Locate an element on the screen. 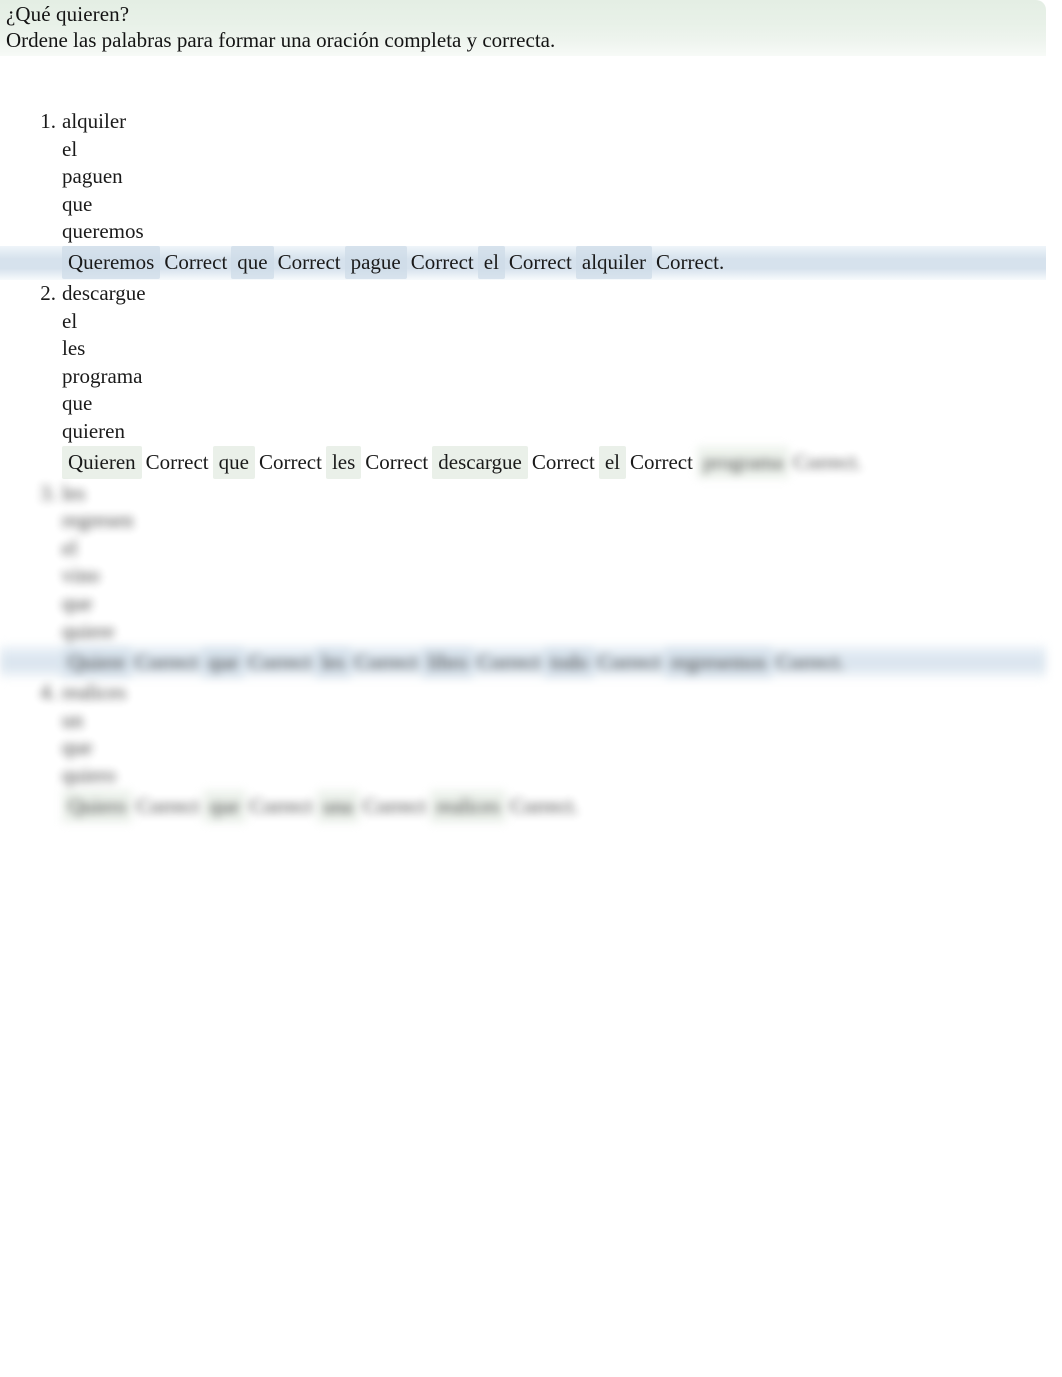 This screenshot has height=1377, width=1062. word-bank: realices un que quiero is located at coordinates (562, 734).